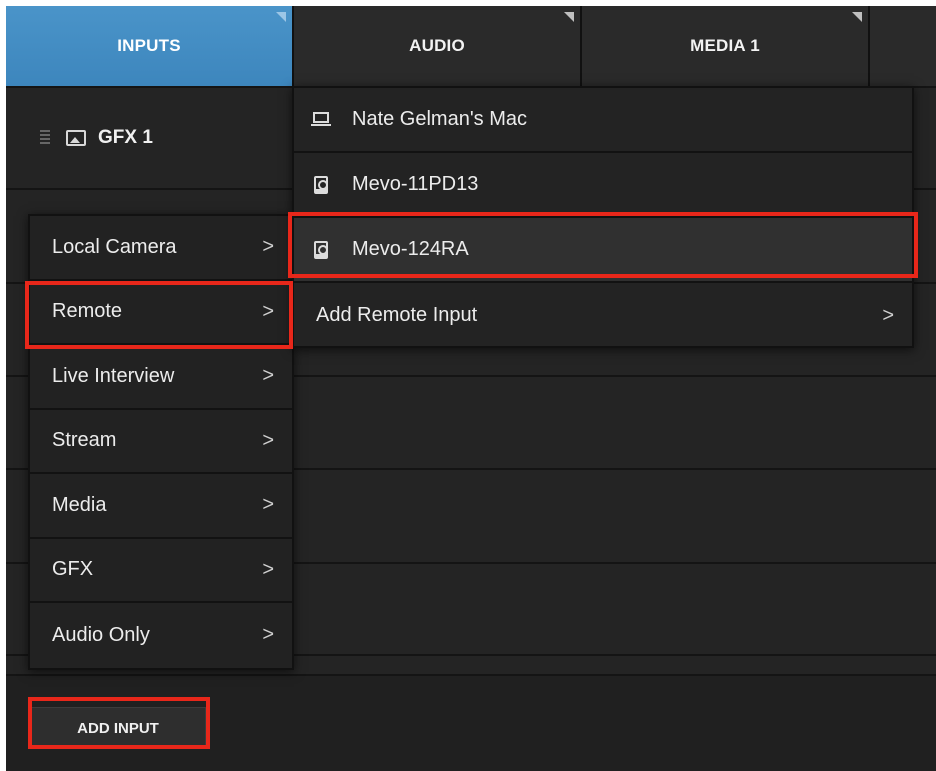 The width and height of the screenshot is (936, 771). What do you see at coordinates (397, 315) in the screenshot?
I see `submenu-item-label: Add Remote Input` at bounding box center [397, 315].